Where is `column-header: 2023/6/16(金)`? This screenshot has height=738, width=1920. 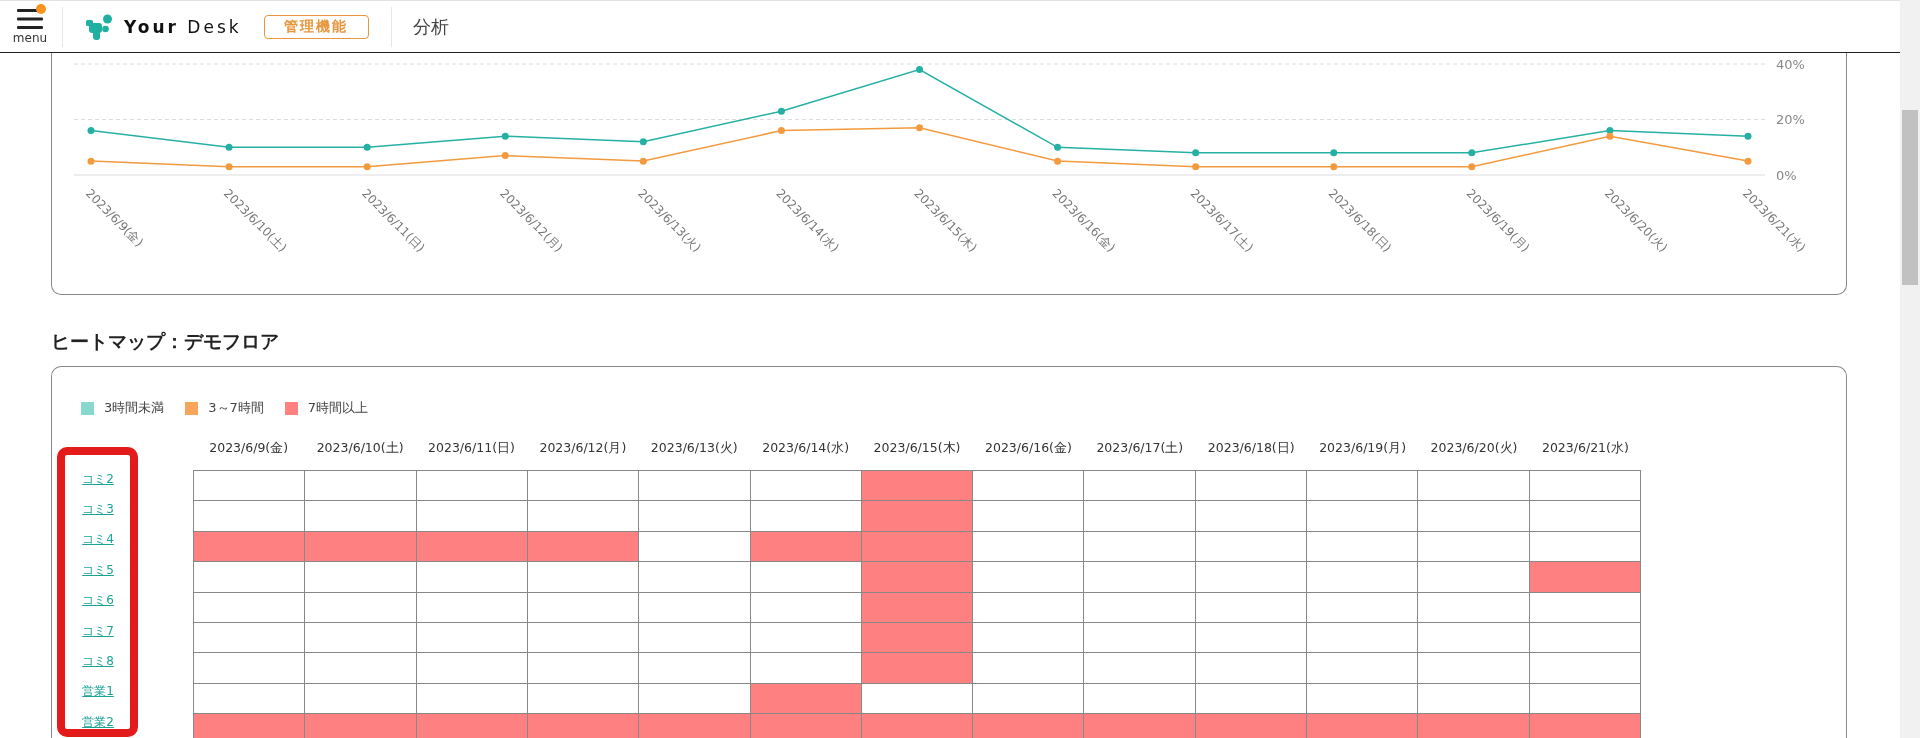 column-header: 2023/6/16(金) is located at coordinates (1028, 448).